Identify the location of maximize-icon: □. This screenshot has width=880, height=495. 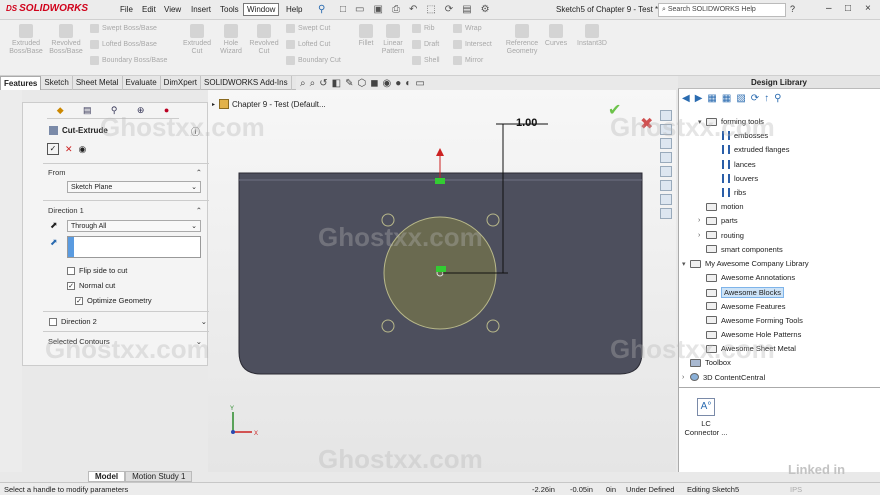
(848, 8).